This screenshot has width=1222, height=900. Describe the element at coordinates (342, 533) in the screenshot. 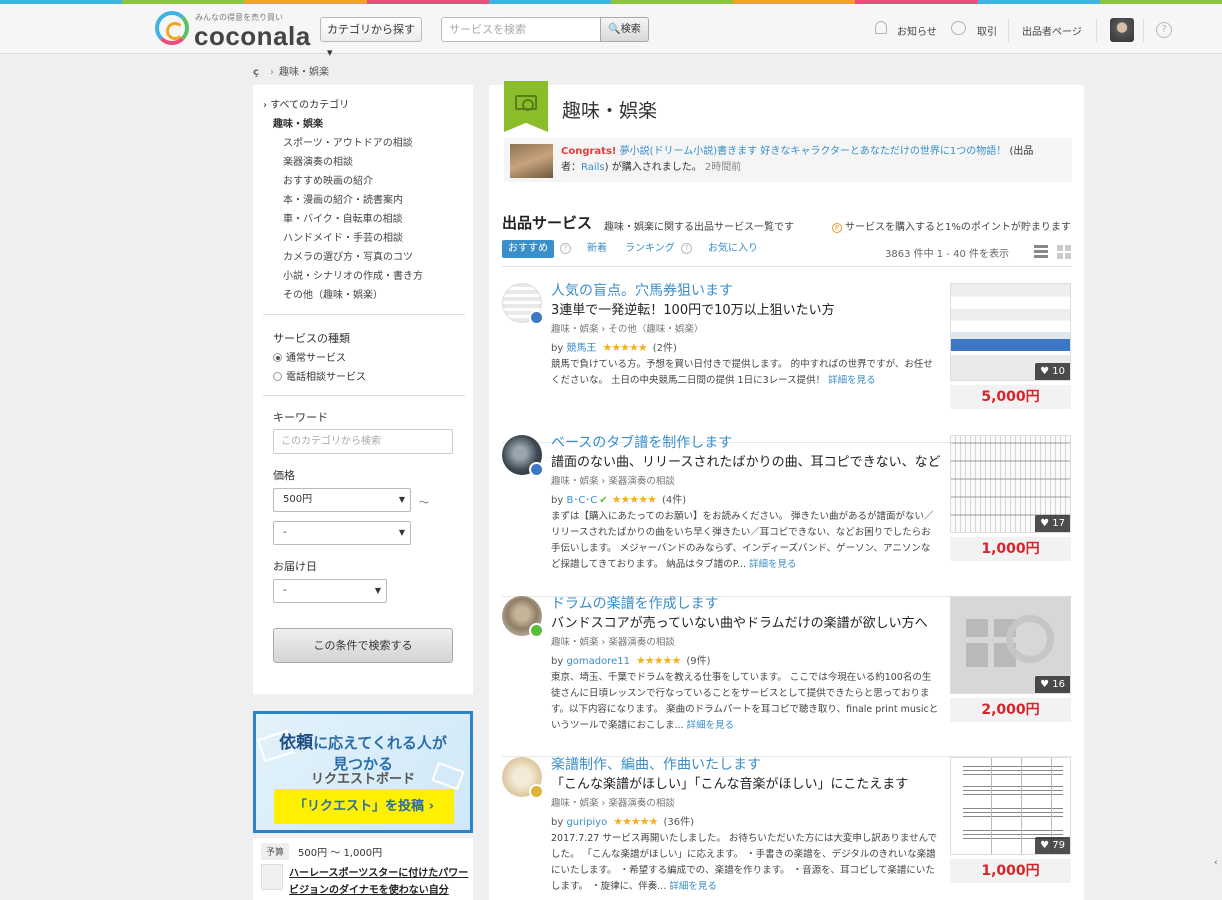

I see `price-max-select: - ▼` at that location.